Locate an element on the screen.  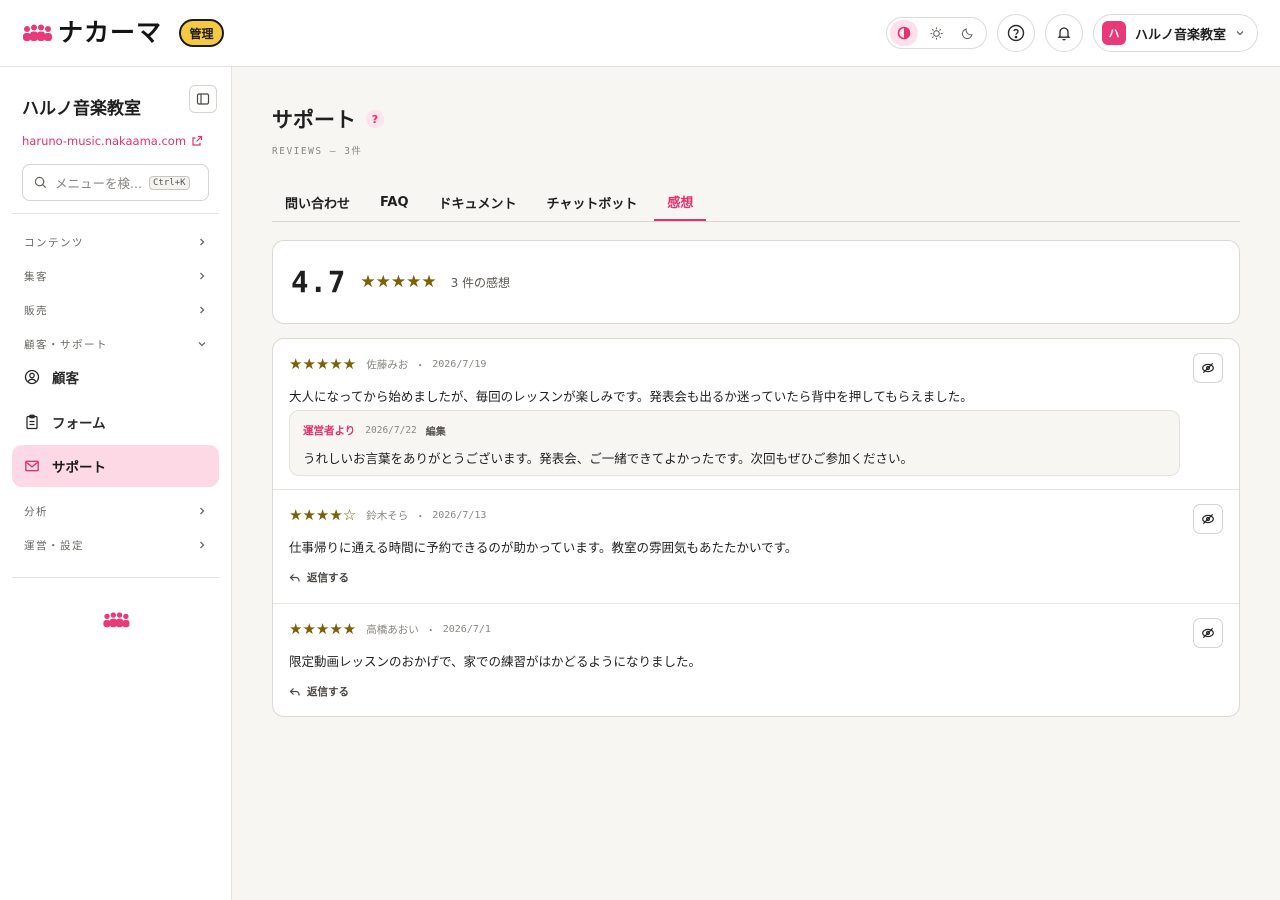
review-date: 2026/7/19 is located at coordinates (459, 364).